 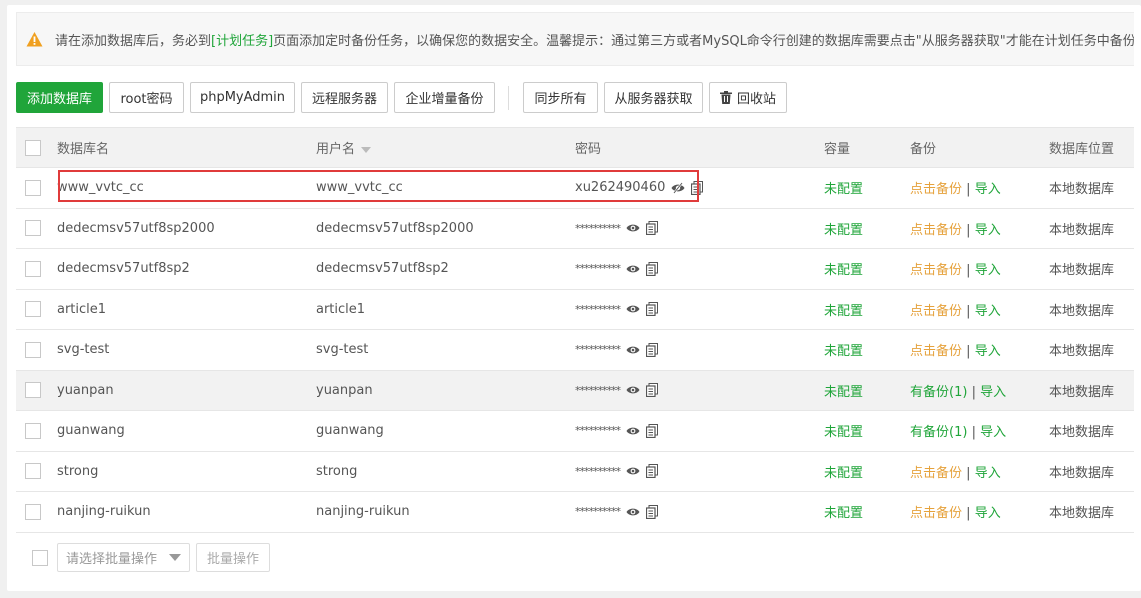 What do you see at coordinates (336, 149) in the screenshot?
I see `column-header-user-label: 用户名` at bounding box center [336, 149].